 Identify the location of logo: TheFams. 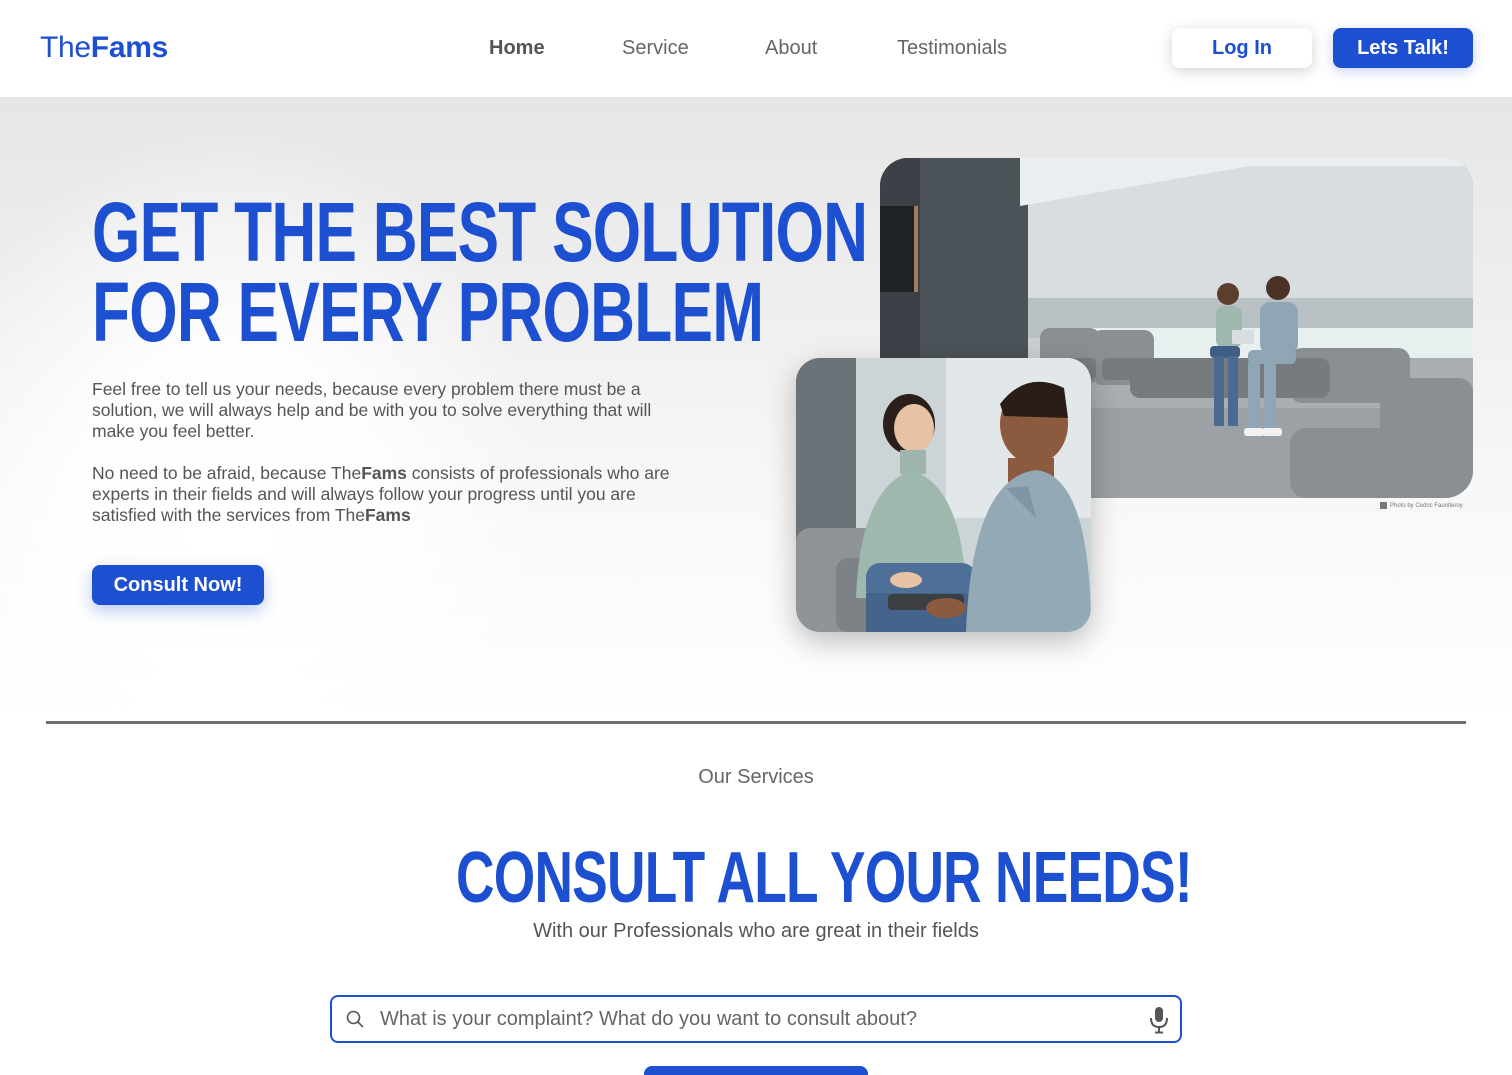
(104, 48).